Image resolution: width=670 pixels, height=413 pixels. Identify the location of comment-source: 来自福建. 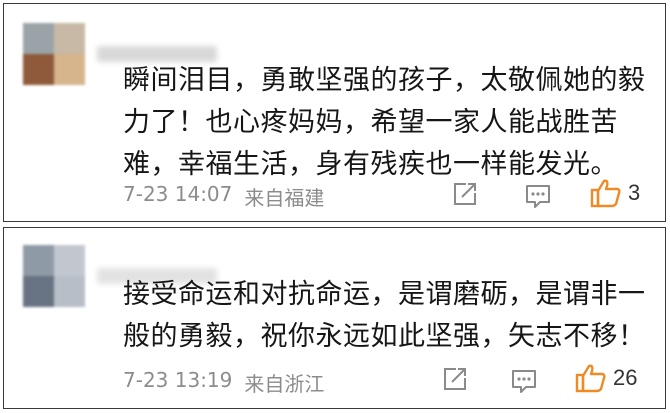
(284, 198).